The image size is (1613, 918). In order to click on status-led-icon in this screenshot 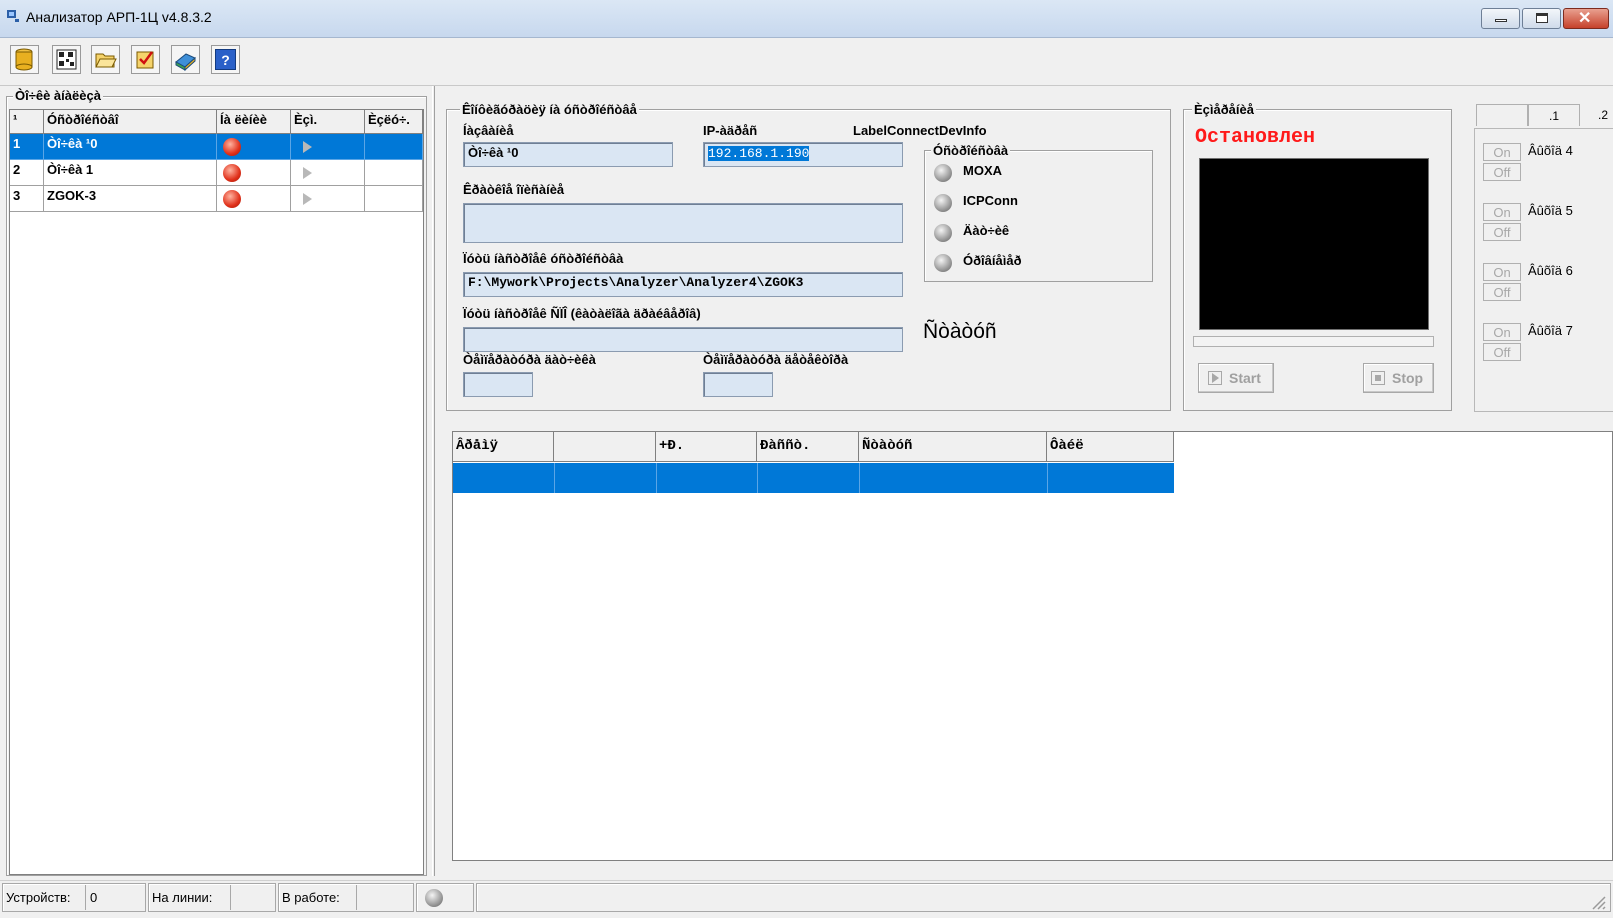, I will do `click(232, 199)`.